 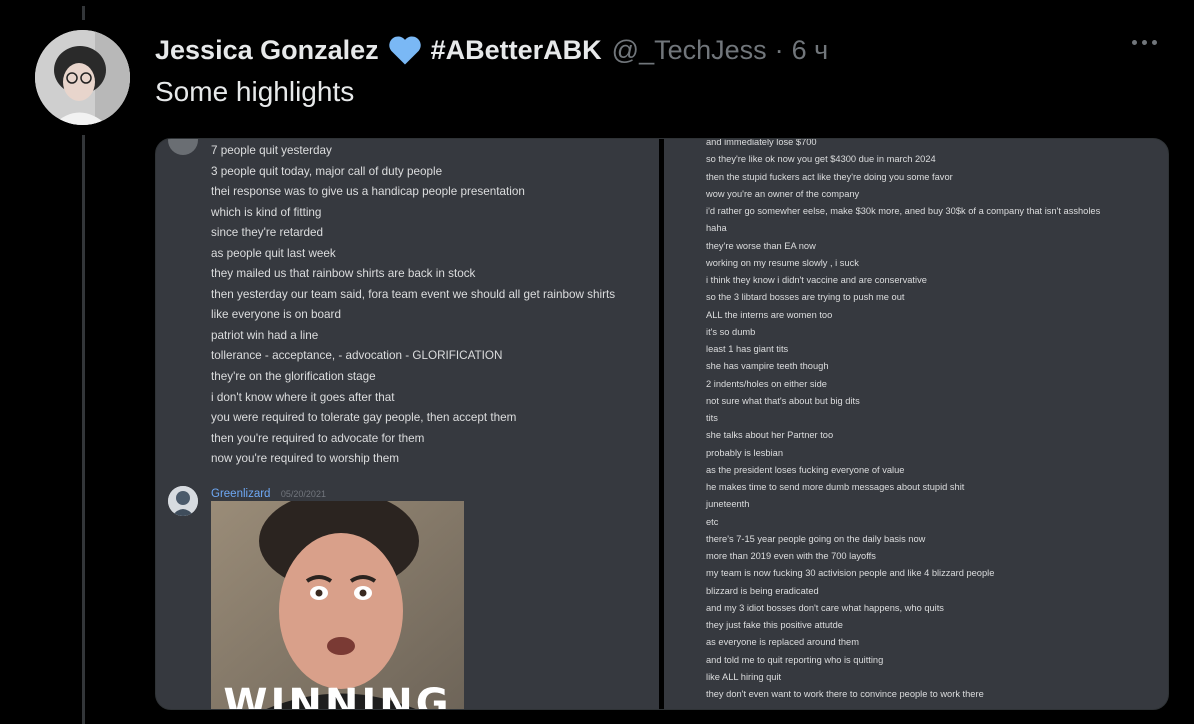 I want to click on thread-line, so click(x=83, y=429).